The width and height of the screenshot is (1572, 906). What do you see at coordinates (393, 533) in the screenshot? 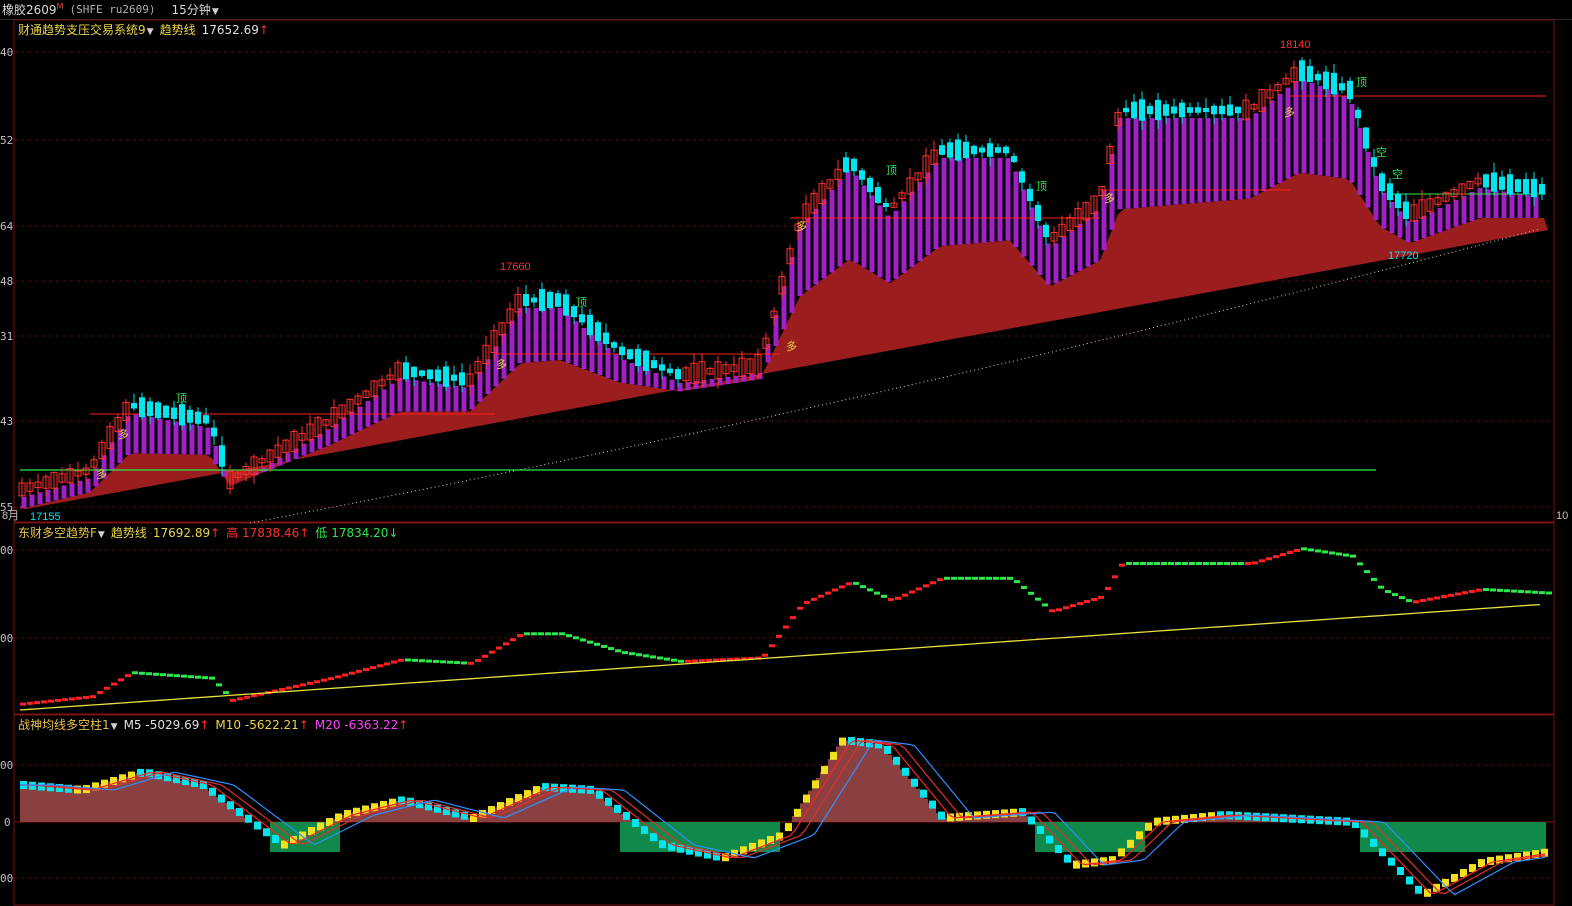
I see `down-arrow-icon: ↓` at bounding box center [393, 533].